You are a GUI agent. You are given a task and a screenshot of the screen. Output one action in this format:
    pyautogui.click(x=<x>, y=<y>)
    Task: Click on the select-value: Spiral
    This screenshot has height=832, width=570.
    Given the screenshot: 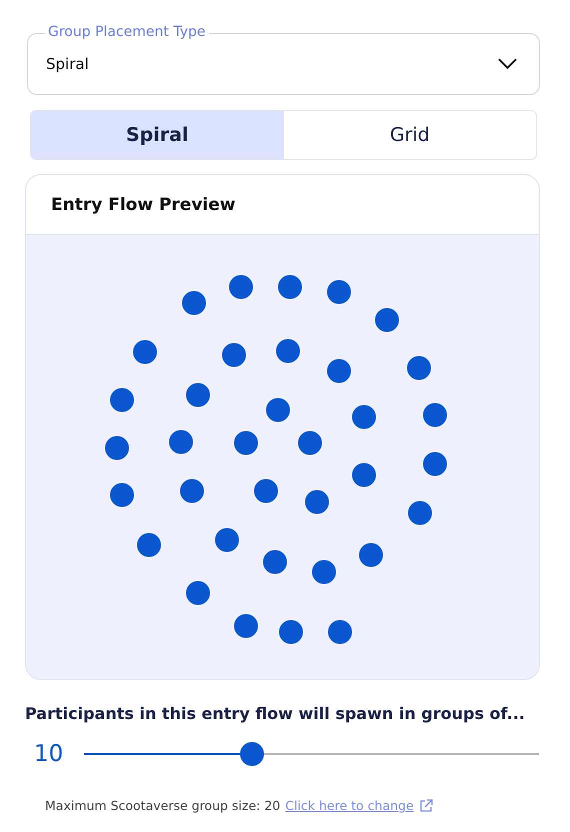 What is the action you would take?
    pyautogui.click(x=68, y=64)
    